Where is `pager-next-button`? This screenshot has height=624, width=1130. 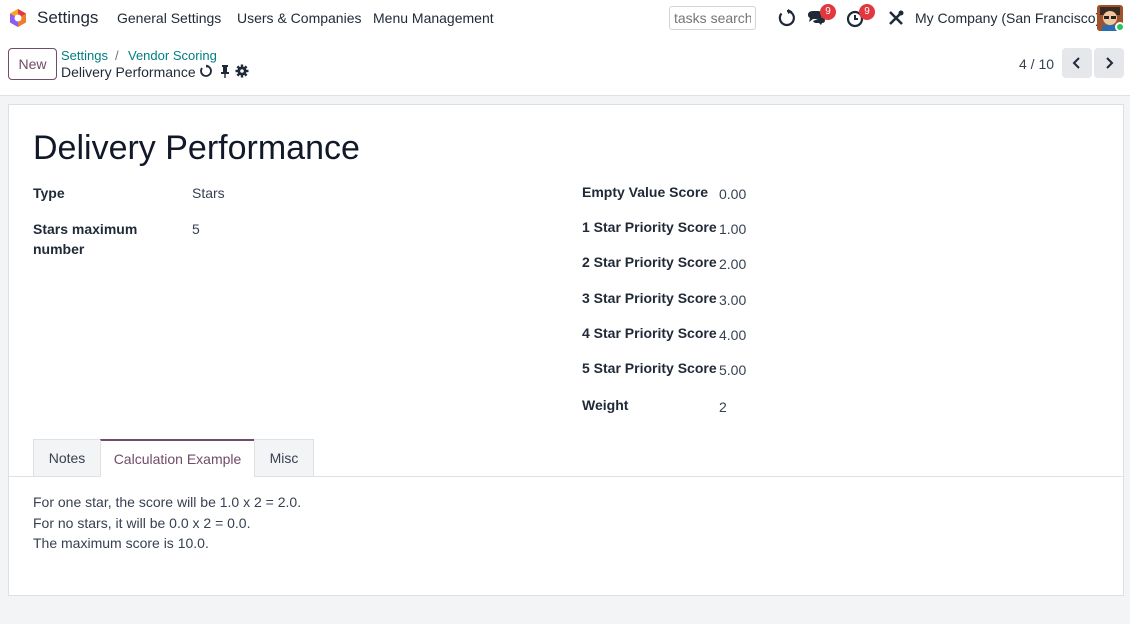
pager-next-button is located at coordinates (1109, 63).